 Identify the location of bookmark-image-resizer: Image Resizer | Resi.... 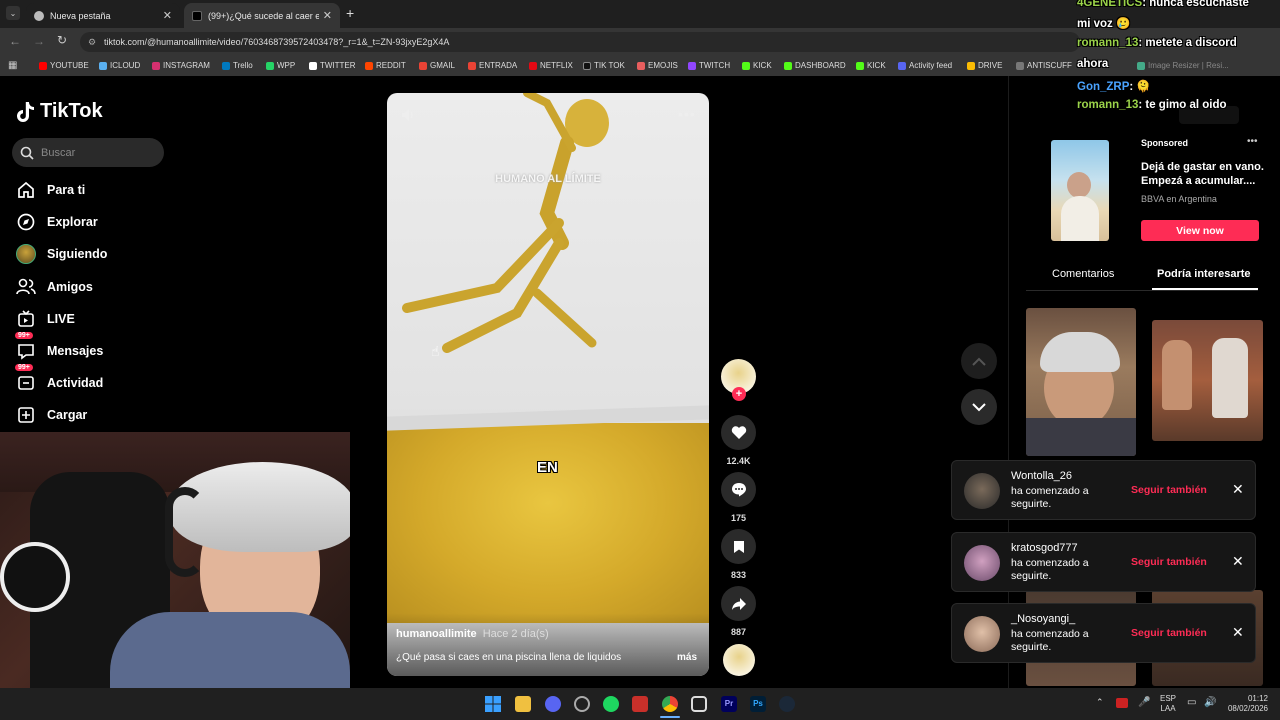
(1183, 65).